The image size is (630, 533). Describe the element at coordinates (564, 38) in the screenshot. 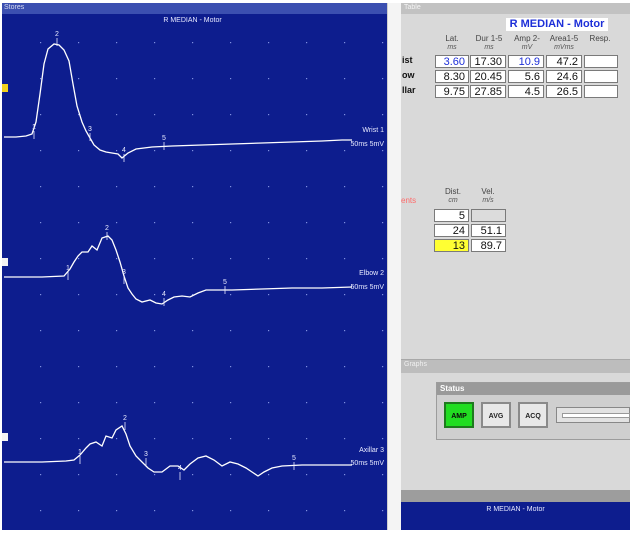

I see `col-header-area: Area1-5` at that location.